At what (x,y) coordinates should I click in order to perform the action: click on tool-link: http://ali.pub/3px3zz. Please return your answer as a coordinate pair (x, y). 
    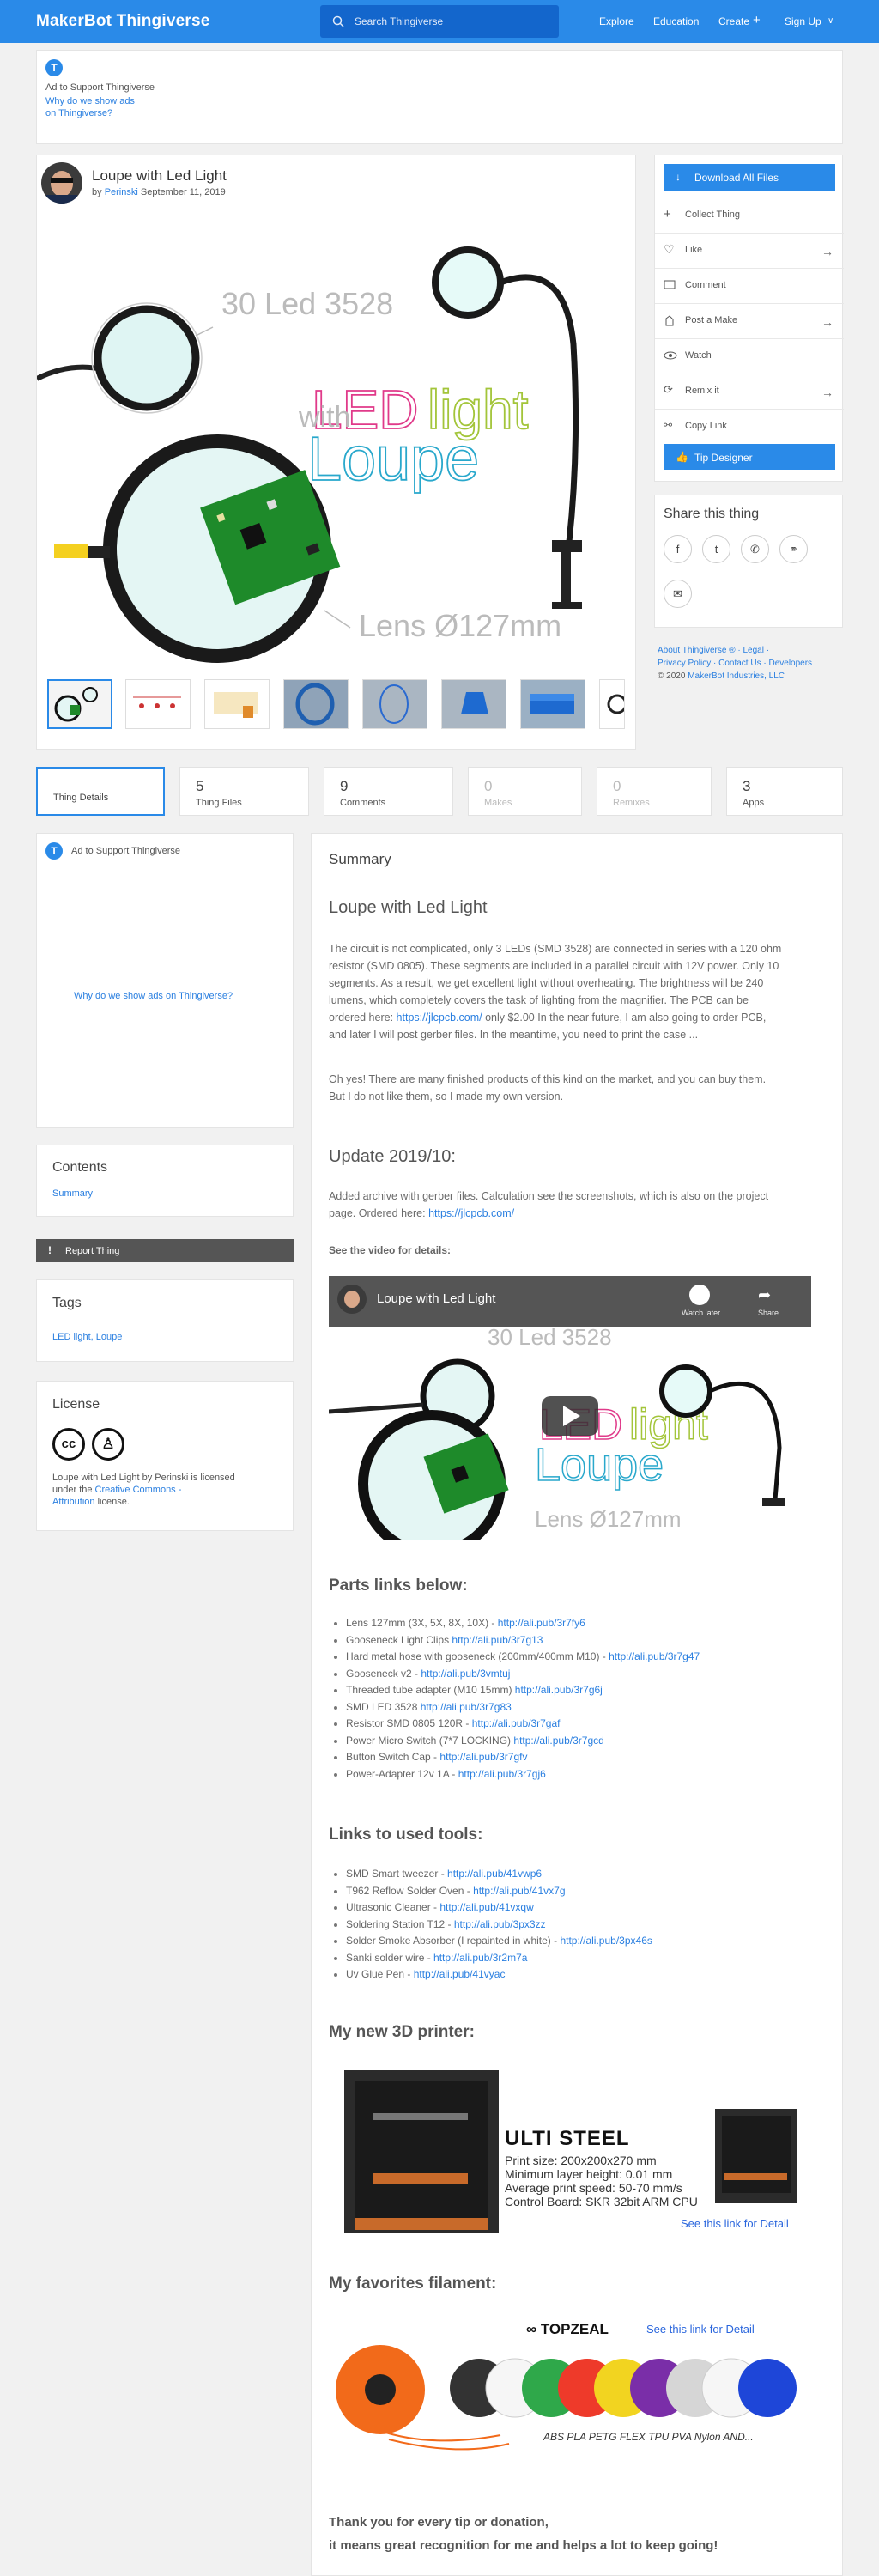
    Looking at the image, I should click on (500, 1924).